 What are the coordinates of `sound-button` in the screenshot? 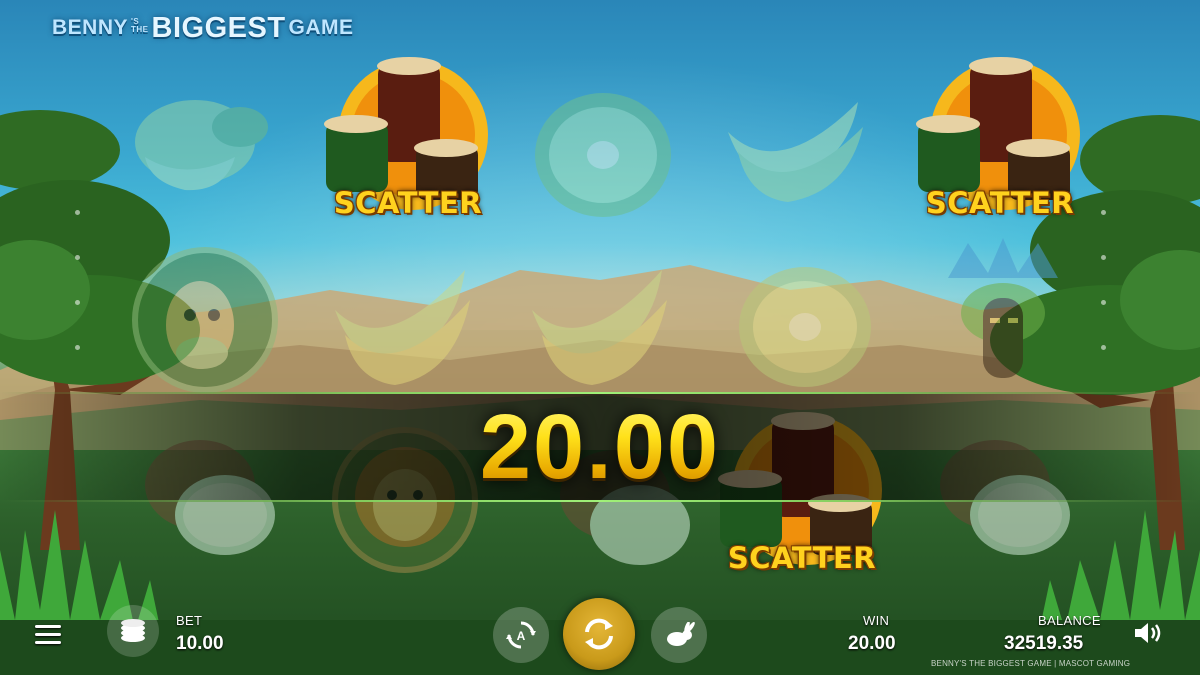 It's located at (1148, 633).